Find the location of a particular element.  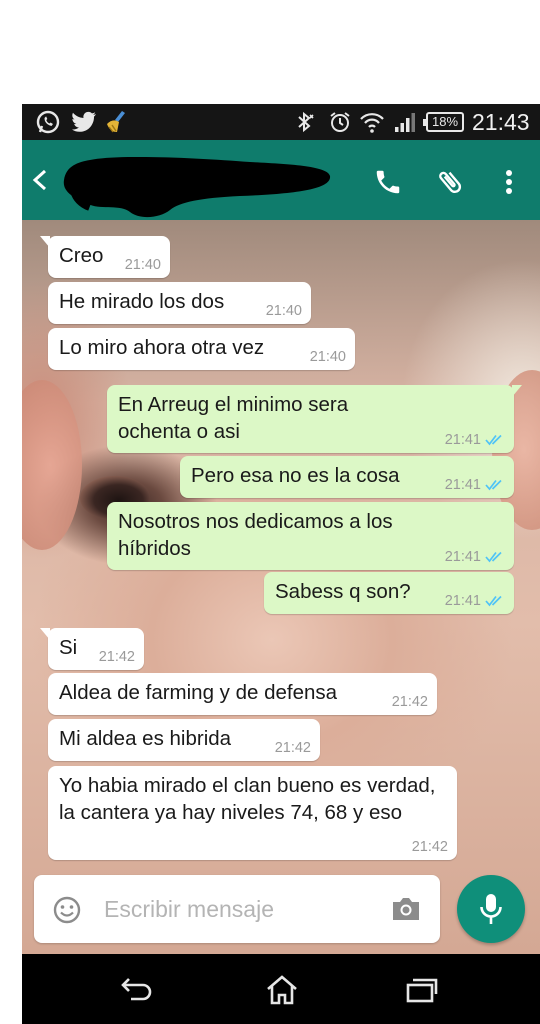

bluetooth-icon is located at coordinates (305, 122).